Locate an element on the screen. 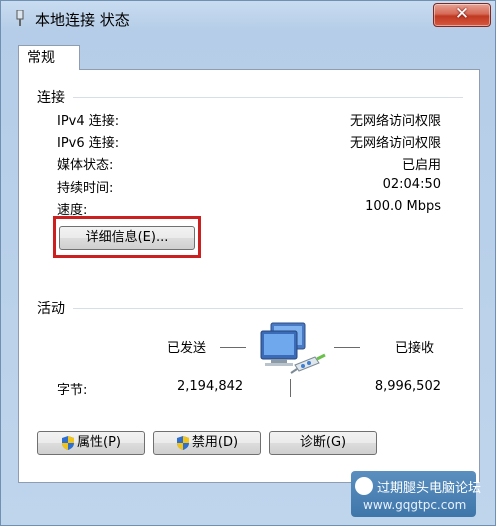  ipv4-value: 无网络访问权限 is located at coordinates (395, 121).